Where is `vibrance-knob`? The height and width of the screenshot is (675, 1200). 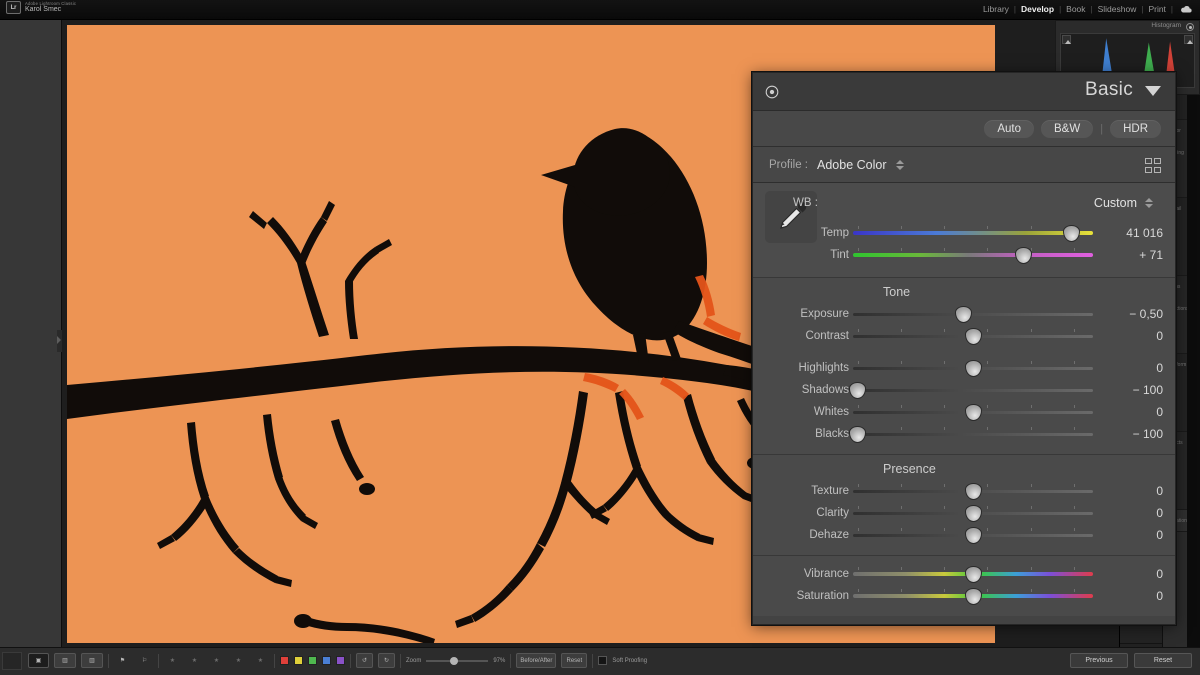 vibrance-knob is located at coordinates (973, 574).